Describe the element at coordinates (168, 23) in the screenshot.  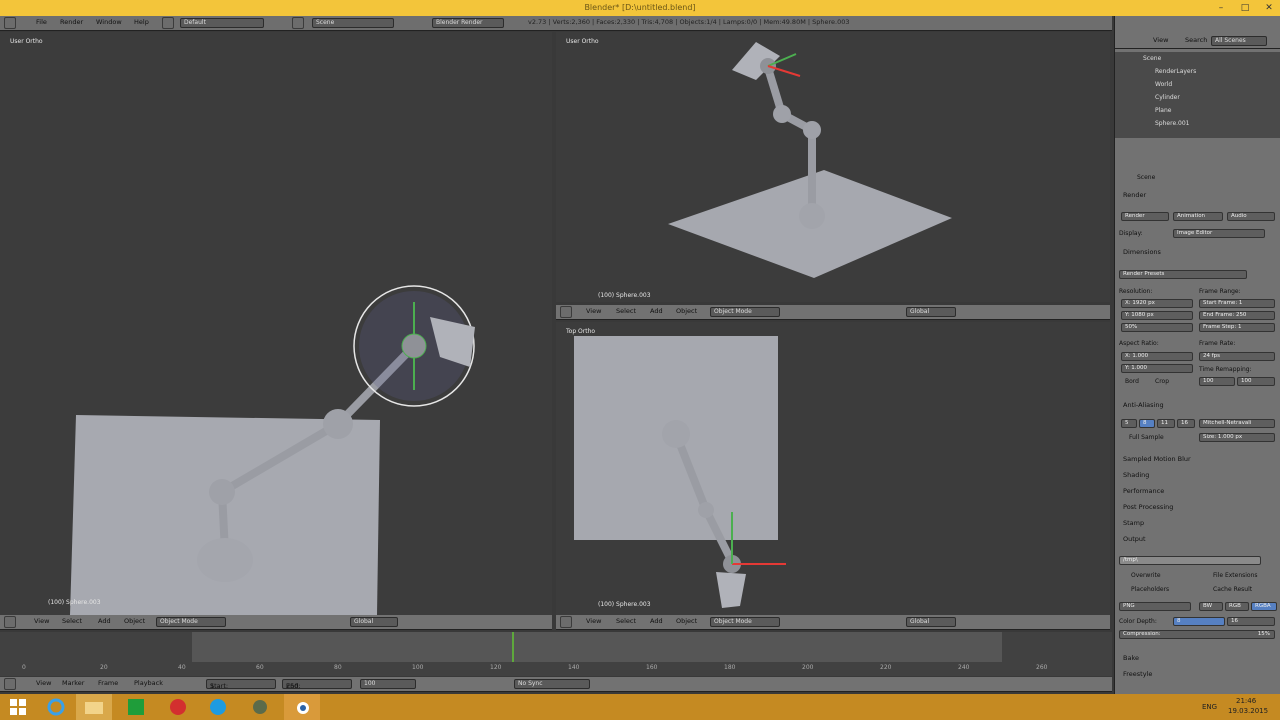
I see `layout-icon` at that location.